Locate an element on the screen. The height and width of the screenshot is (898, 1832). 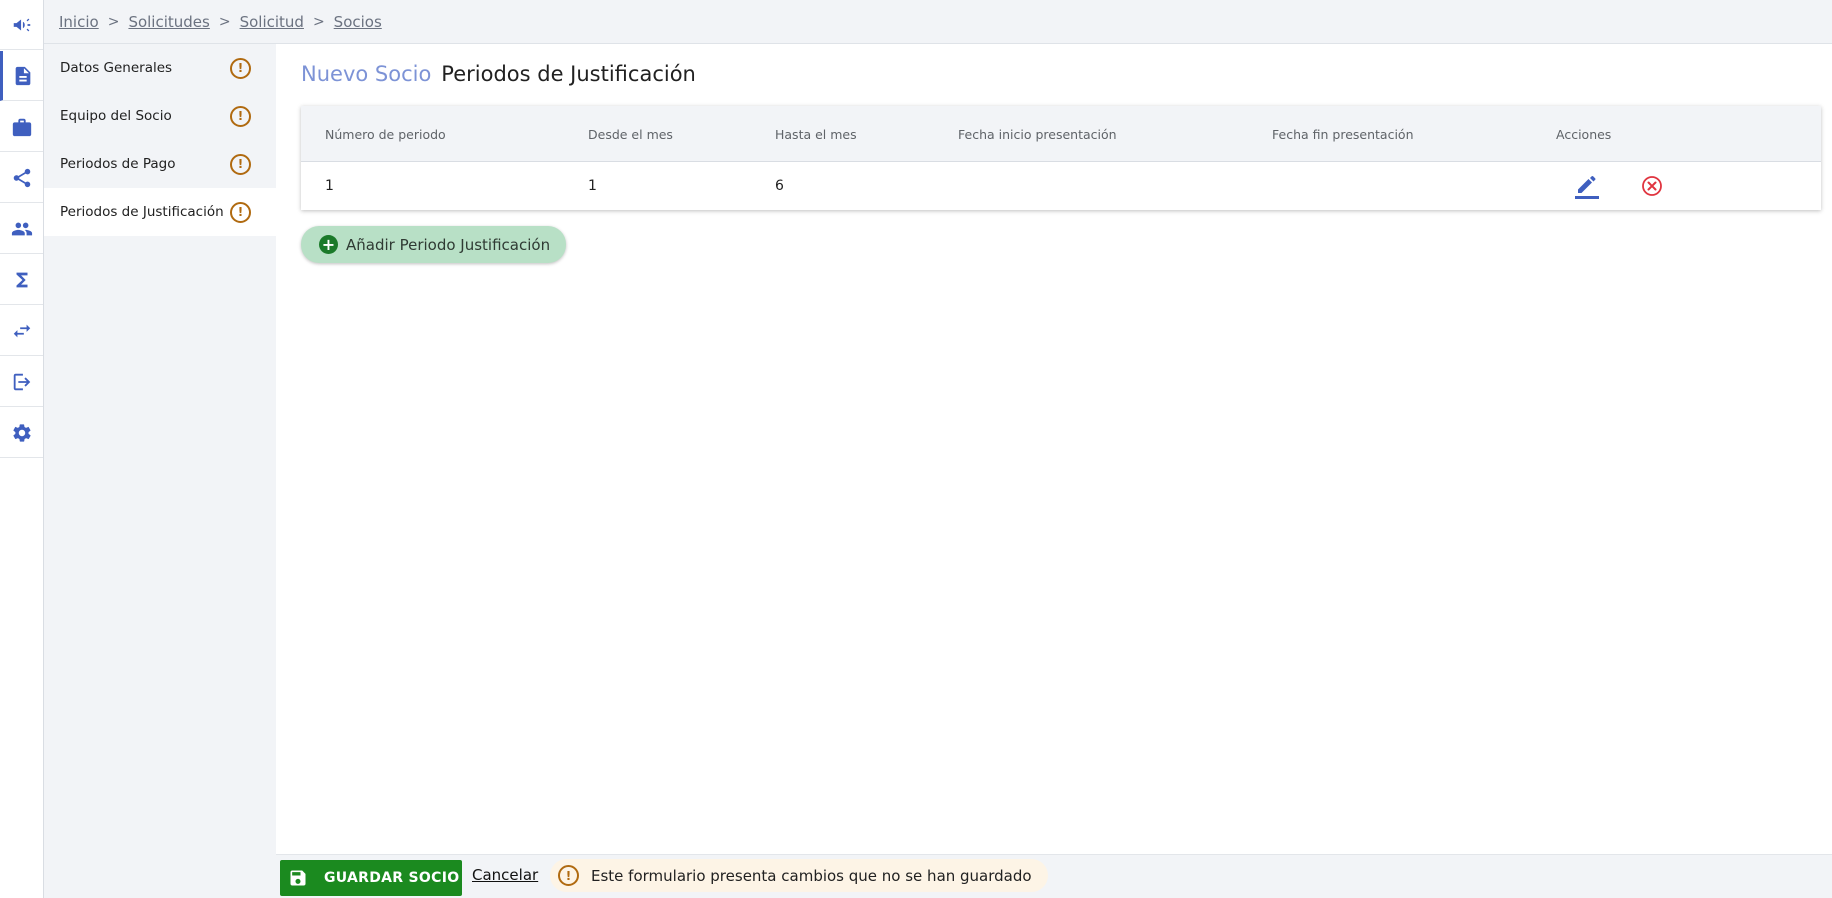
table-row: 1 1 6 is located at coordinates (1061, 186).